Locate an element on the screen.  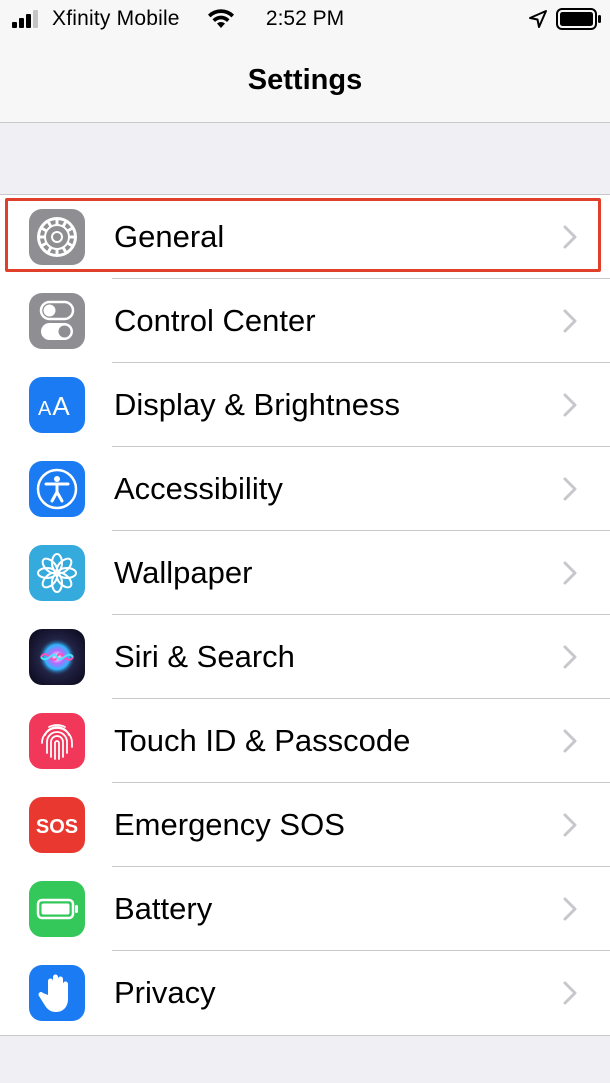
settings-item-privacy: Privacy is located at coordinates (305, 993).